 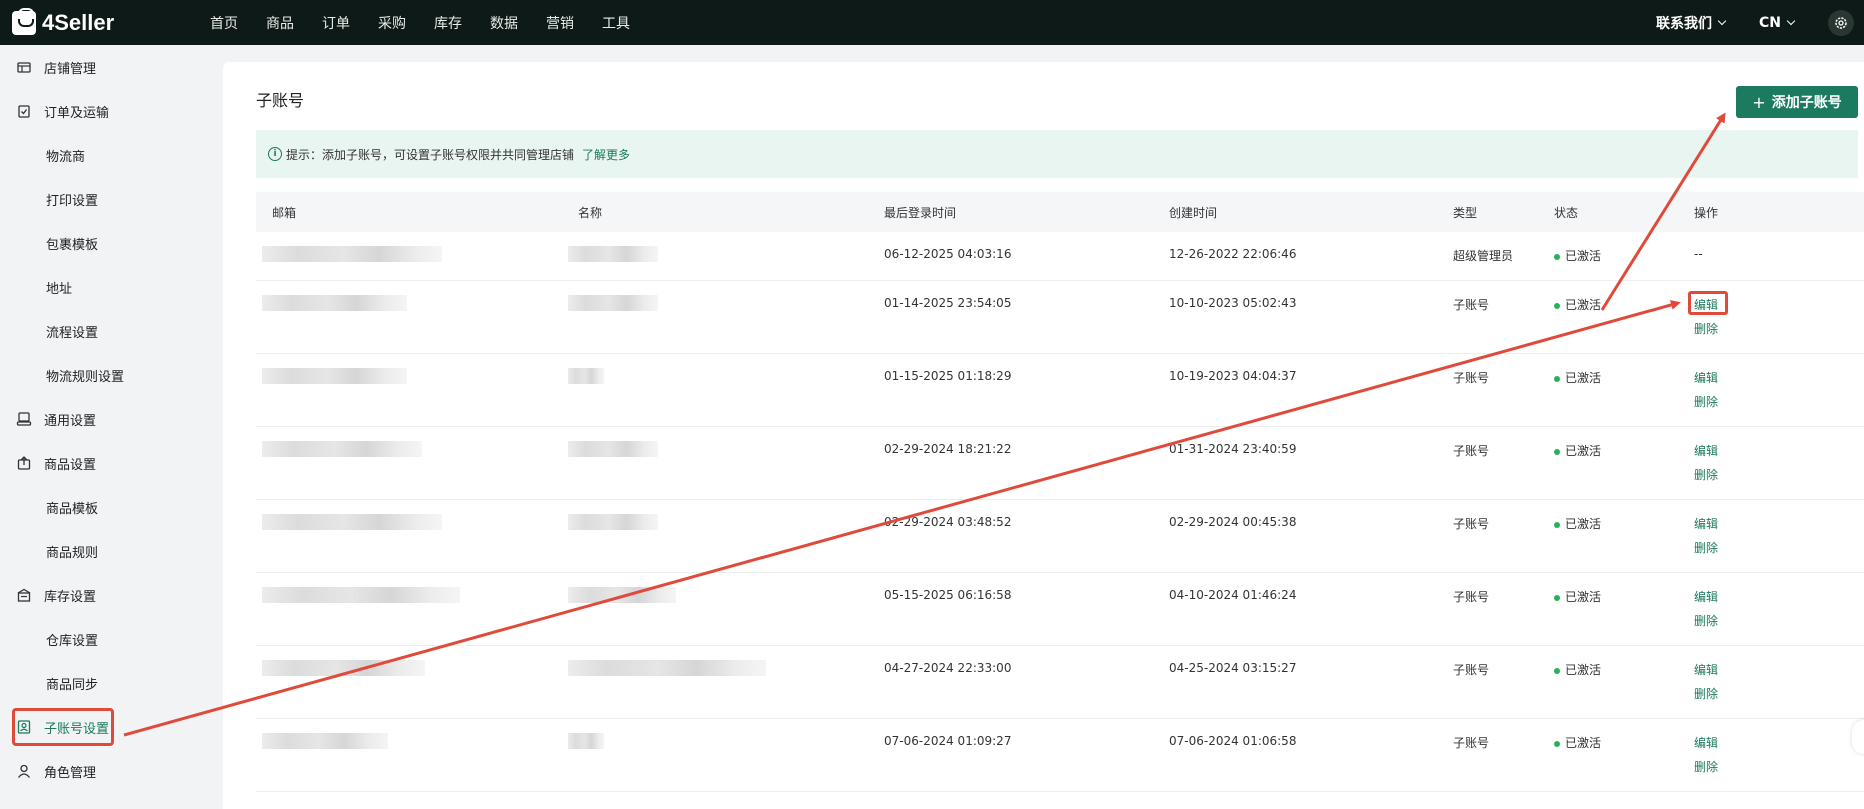 I want to click on sidebar-item: 商品模板, so click(x=111, y=507).